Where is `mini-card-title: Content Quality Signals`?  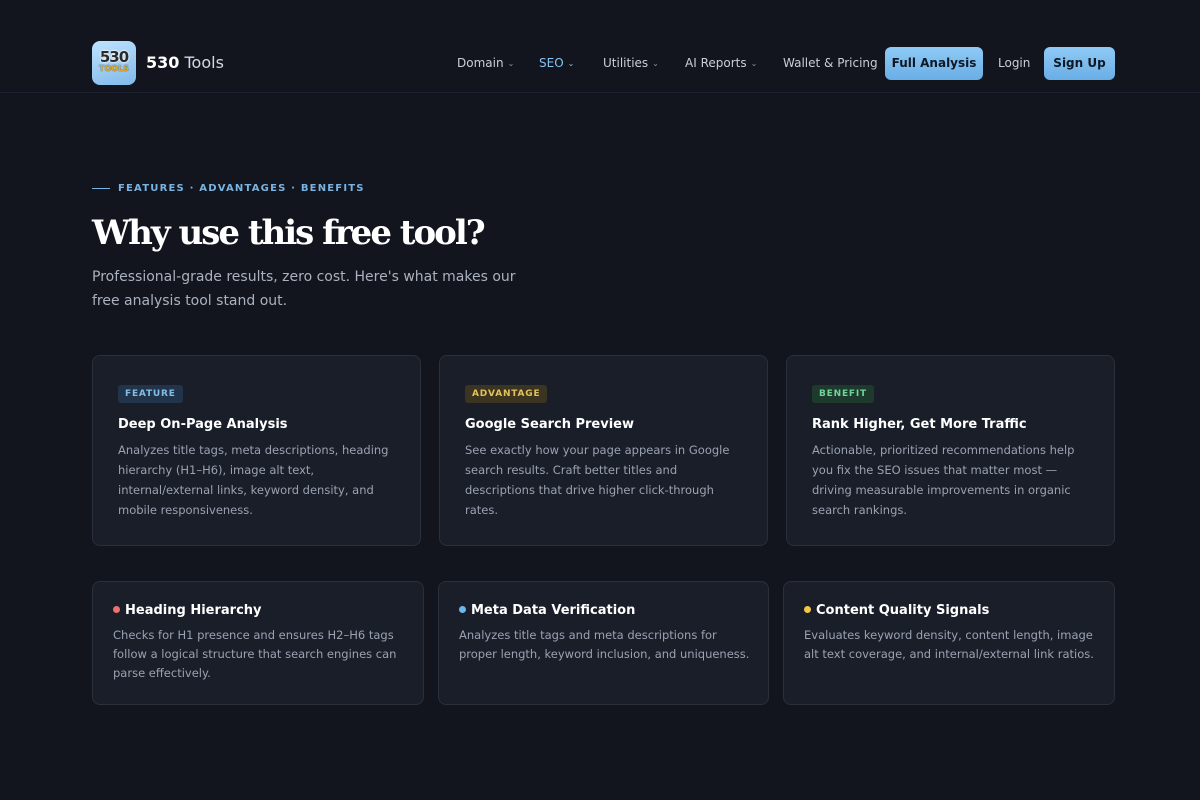
mini-card-title: Content Quality Signals is located at coordinates (896, 611).